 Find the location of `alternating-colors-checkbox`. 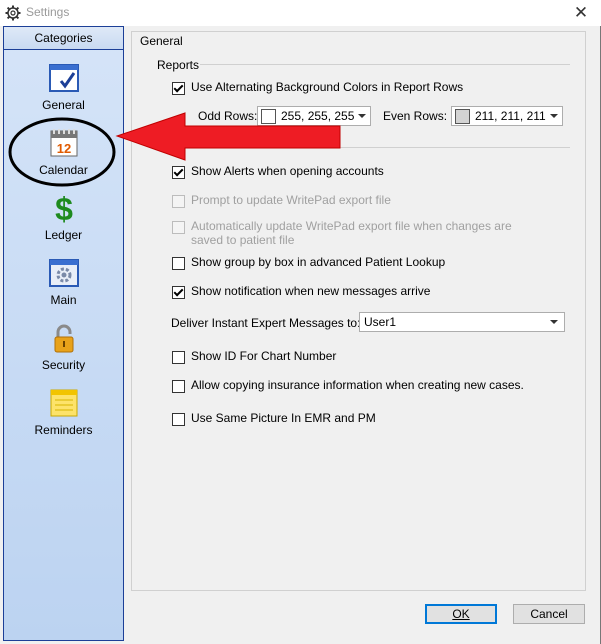

alternating-colors-checkbox is located at coordinates (178, 88).